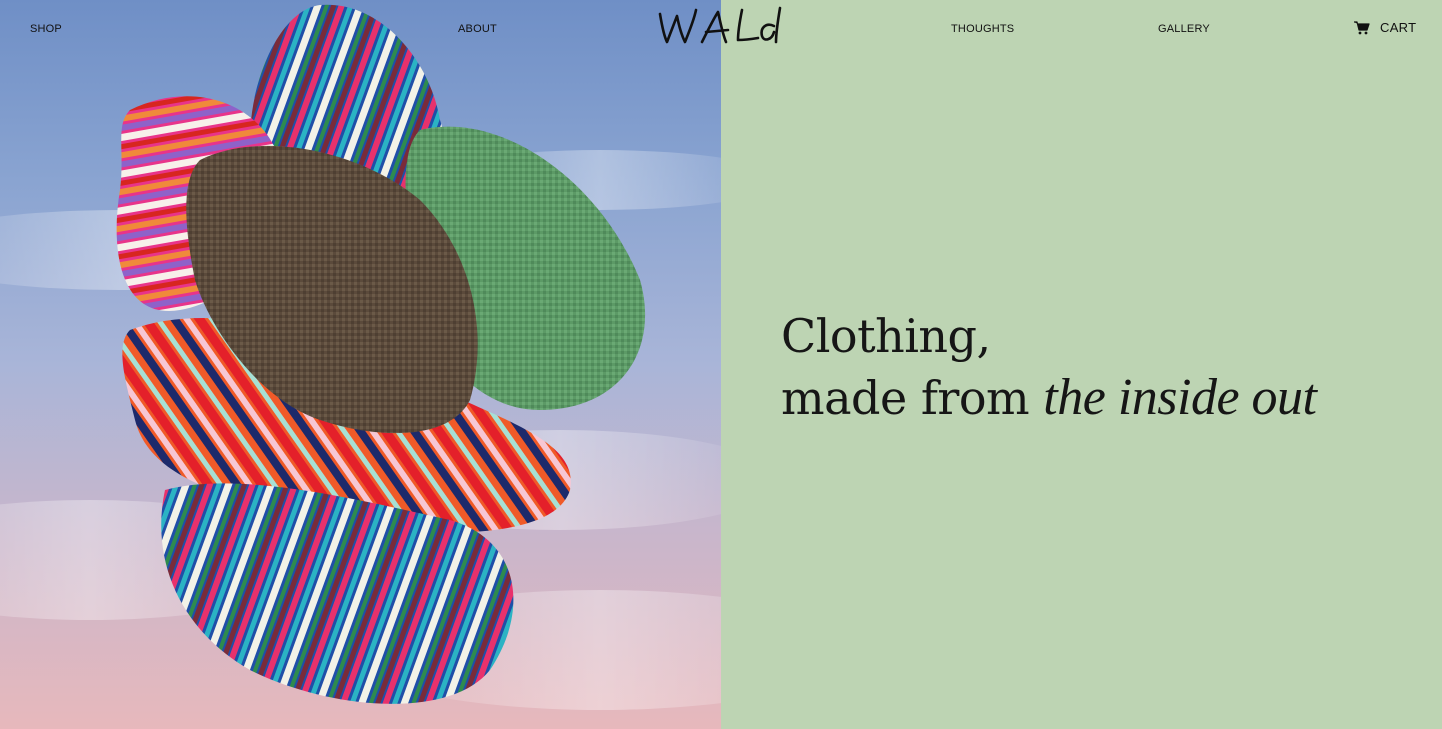  What do you see at coordinates (1398, 27) in the screenshot?
I see `cart-label: CART` at bounding box center [1398, 27].